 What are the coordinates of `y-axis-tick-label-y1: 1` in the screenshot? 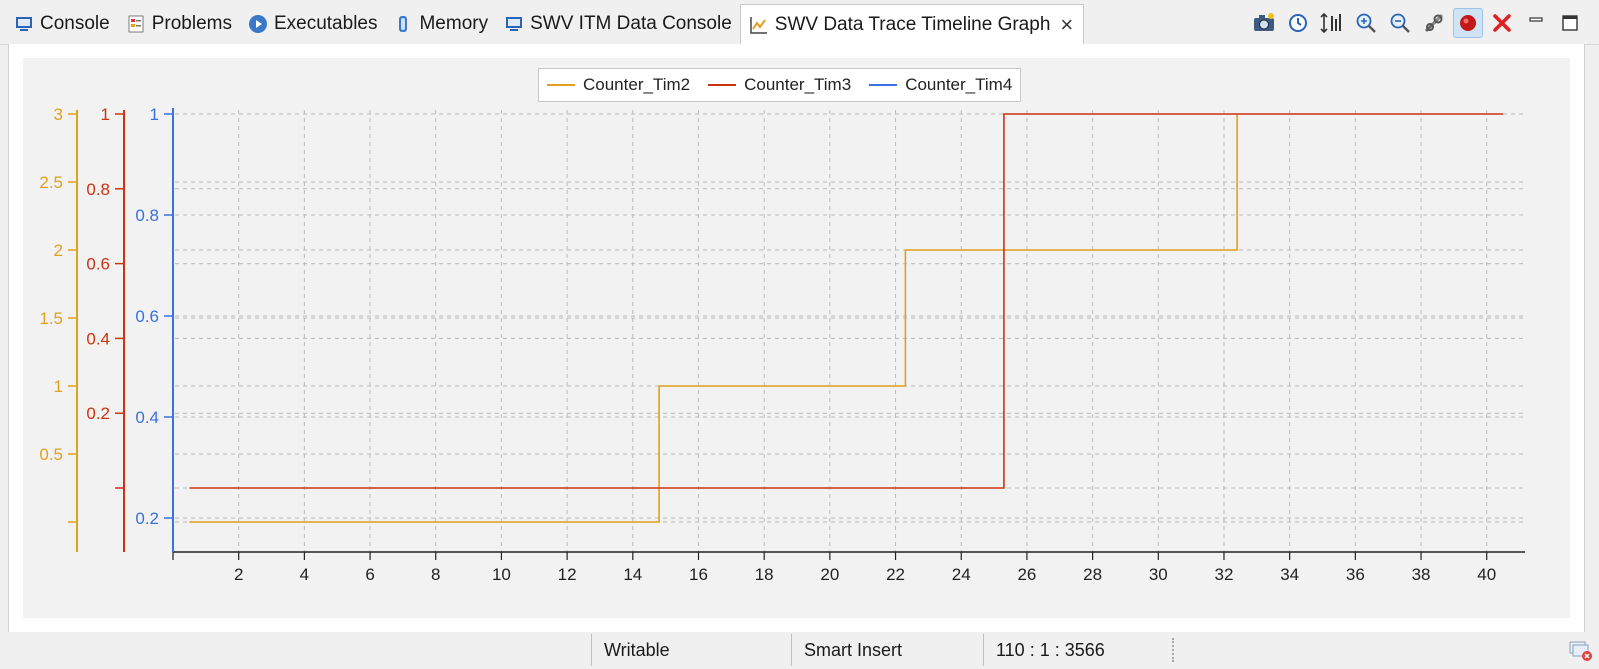 It's located at (58, 386).